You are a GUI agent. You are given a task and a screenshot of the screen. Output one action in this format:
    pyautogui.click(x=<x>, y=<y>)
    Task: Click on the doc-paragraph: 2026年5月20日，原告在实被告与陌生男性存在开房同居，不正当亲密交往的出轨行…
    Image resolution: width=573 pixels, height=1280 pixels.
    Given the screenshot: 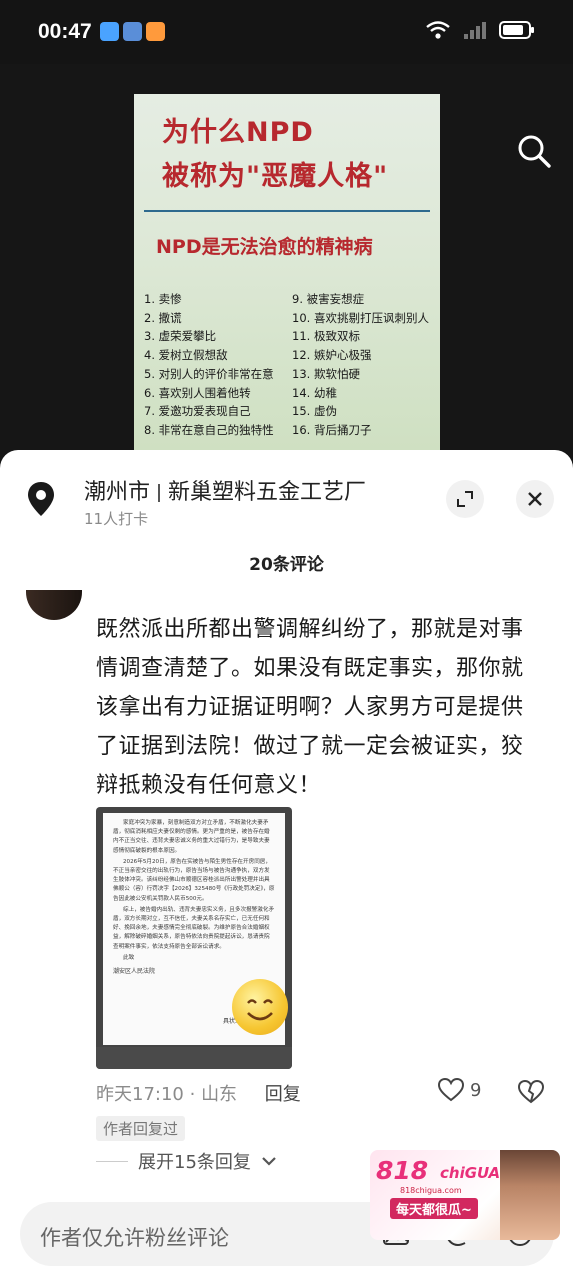 What is the action you would take?
    pyautogui.click(x=194, y=880)
    